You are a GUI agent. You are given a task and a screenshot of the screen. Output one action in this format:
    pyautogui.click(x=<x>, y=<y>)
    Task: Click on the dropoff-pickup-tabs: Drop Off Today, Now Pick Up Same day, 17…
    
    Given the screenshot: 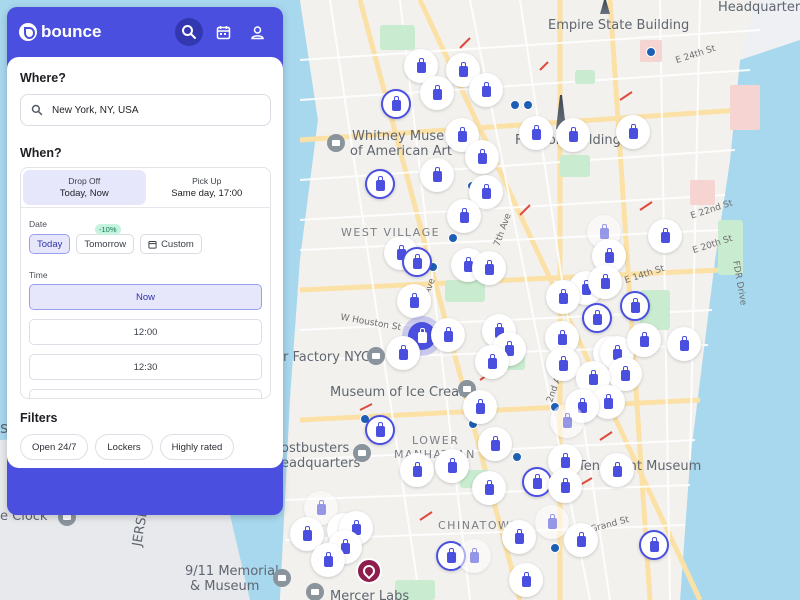 What is the action you would take?
    pyautogui.click(x=145, y=188)
    